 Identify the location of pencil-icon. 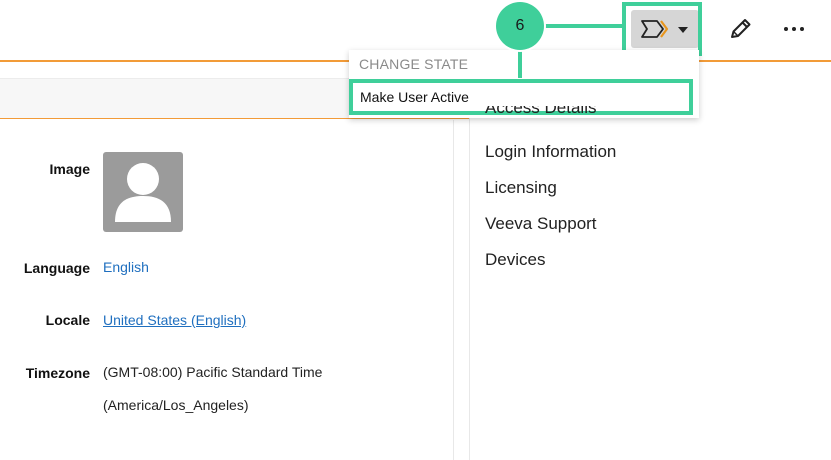
(741, 28).